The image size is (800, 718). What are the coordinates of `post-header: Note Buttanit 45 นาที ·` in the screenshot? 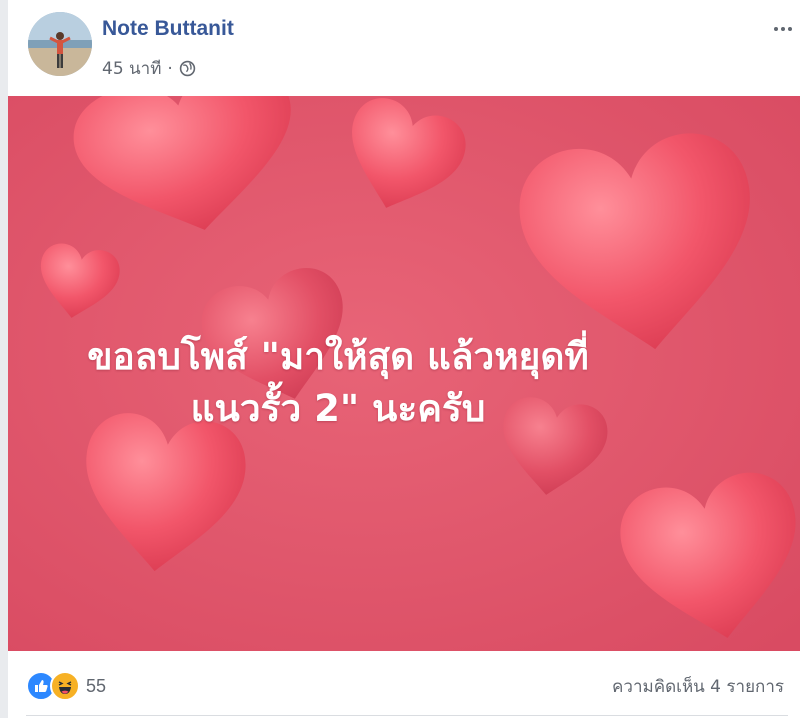 It's located at (404, 48).